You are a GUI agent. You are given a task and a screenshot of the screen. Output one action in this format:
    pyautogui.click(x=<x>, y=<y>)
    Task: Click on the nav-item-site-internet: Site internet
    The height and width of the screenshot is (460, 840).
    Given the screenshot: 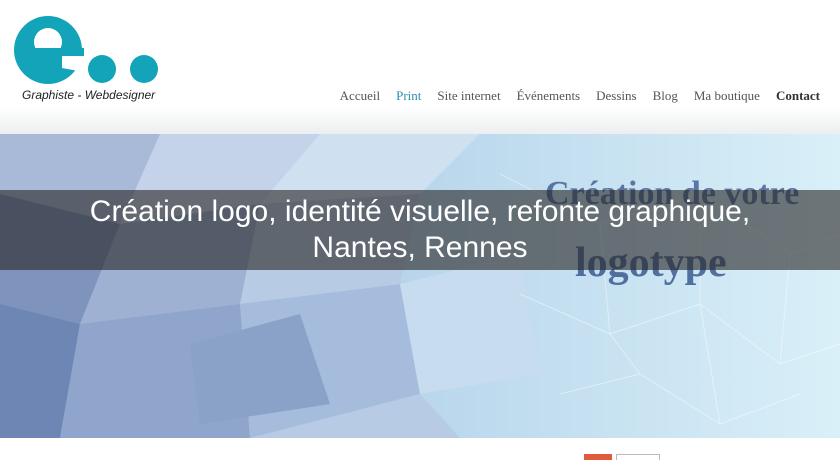 What is the action you would take?
    pyautogui.click(x=468, y=96)
    